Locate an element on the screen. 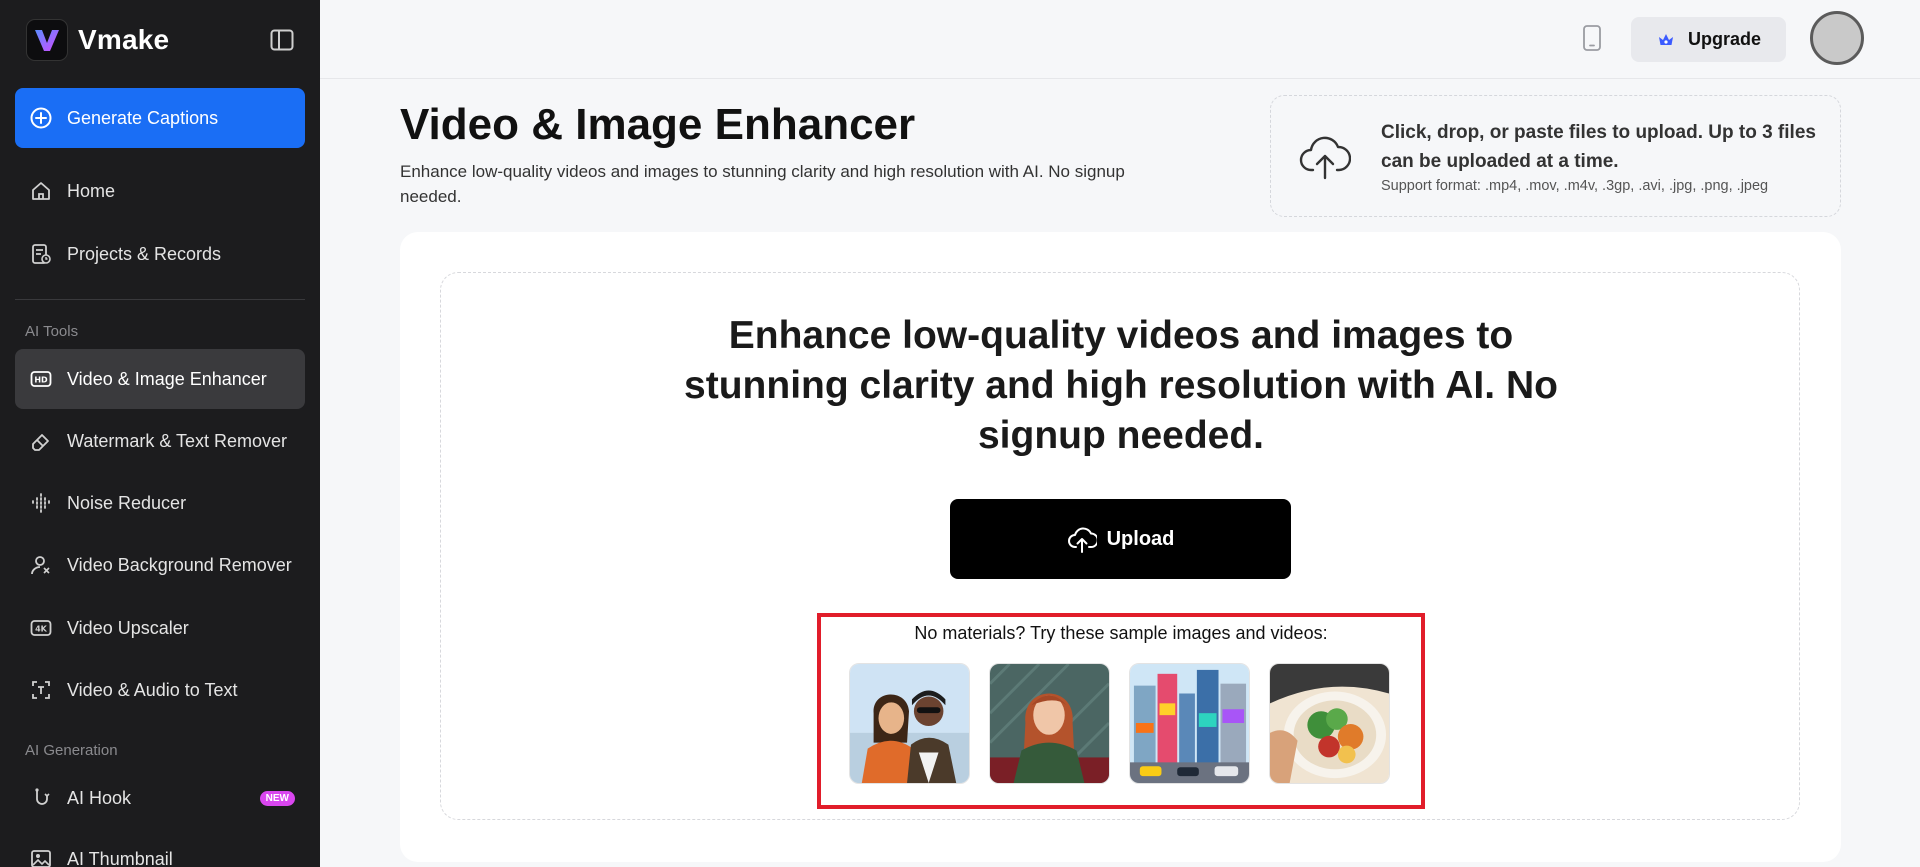  sidebar-item-noise-reducer: Noise Reducer is located at coordinates (160, 503).